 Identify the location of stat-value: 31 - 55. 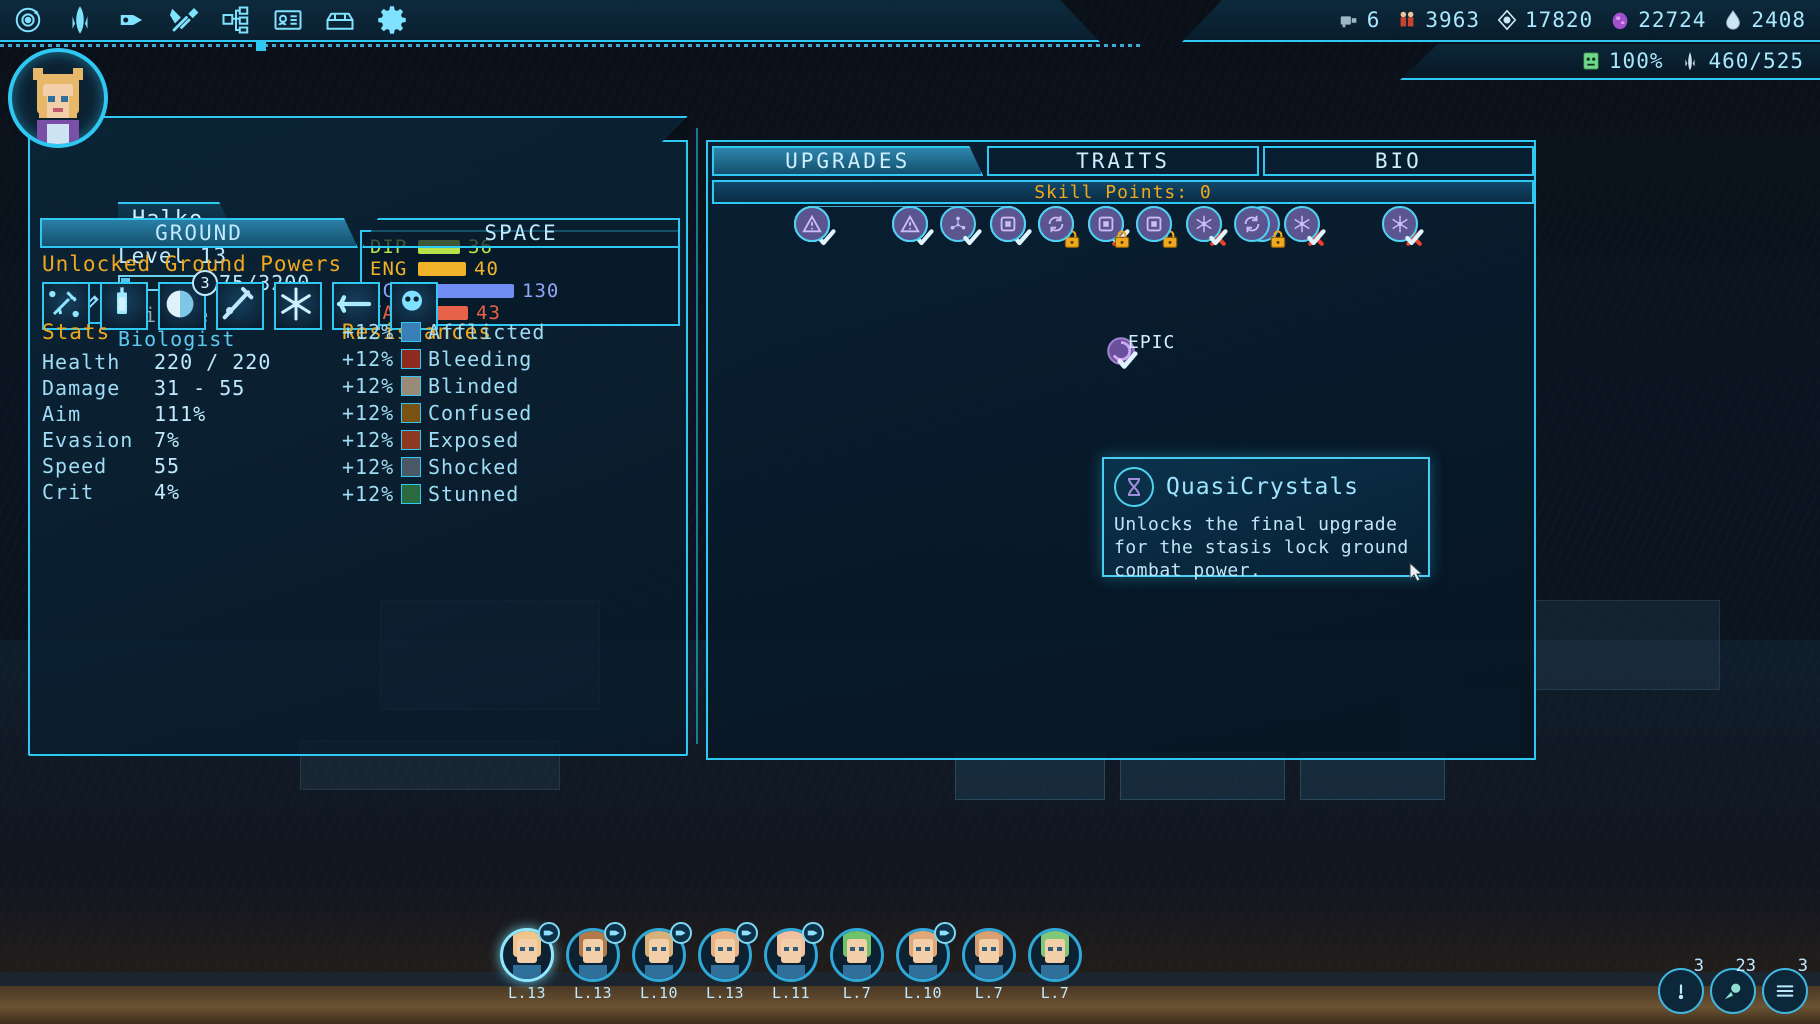
(200, 388).